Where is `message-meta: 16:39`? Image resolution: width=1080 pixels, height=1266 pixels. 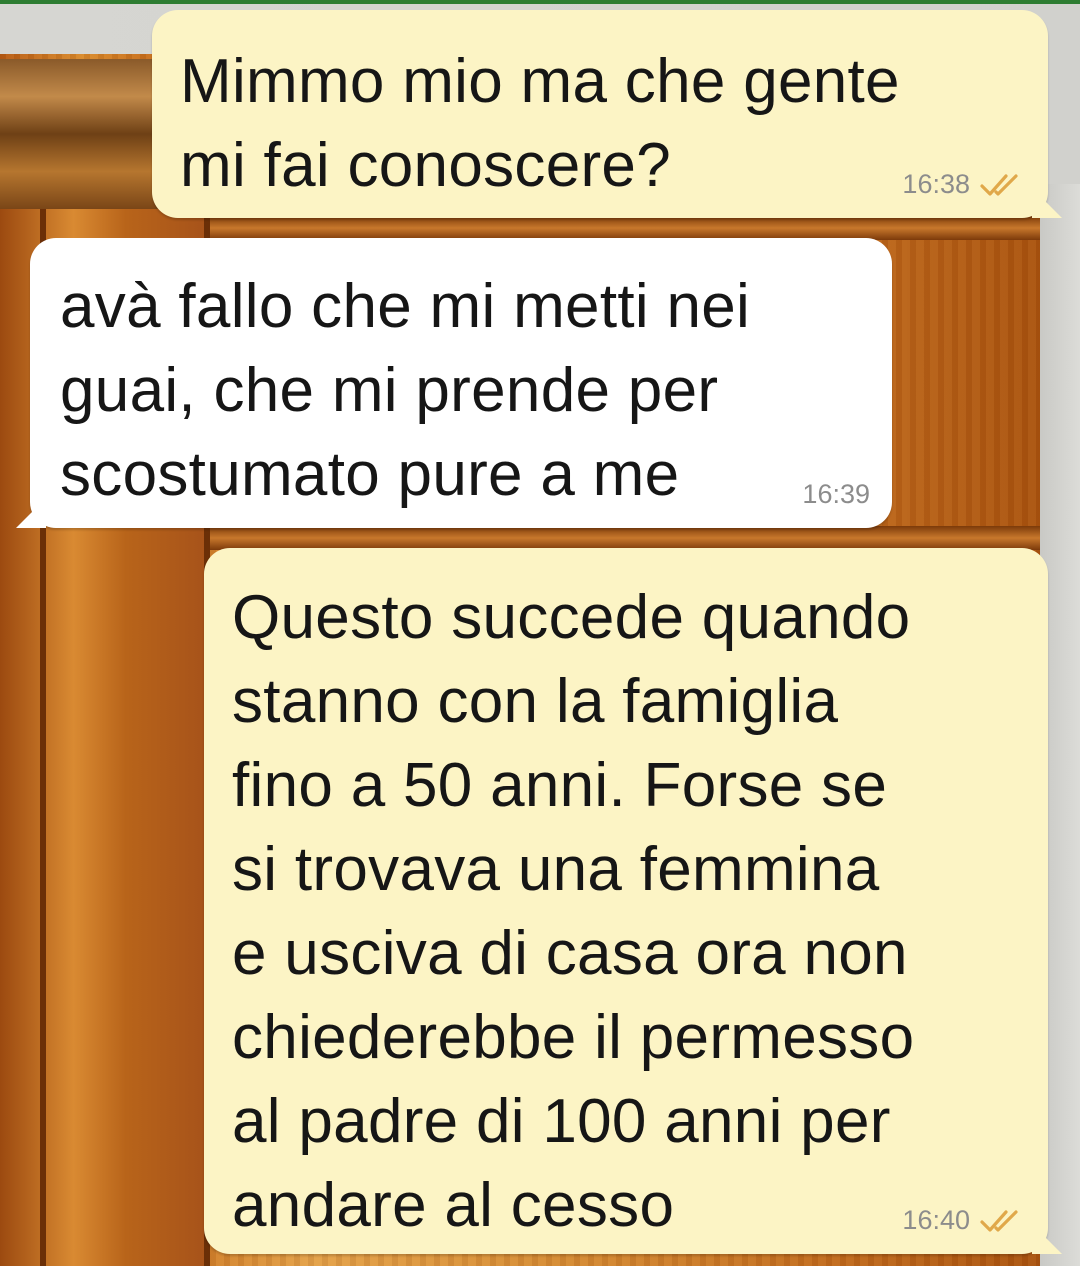 message-meta: 16:39 is located at coordinates (836, 494).